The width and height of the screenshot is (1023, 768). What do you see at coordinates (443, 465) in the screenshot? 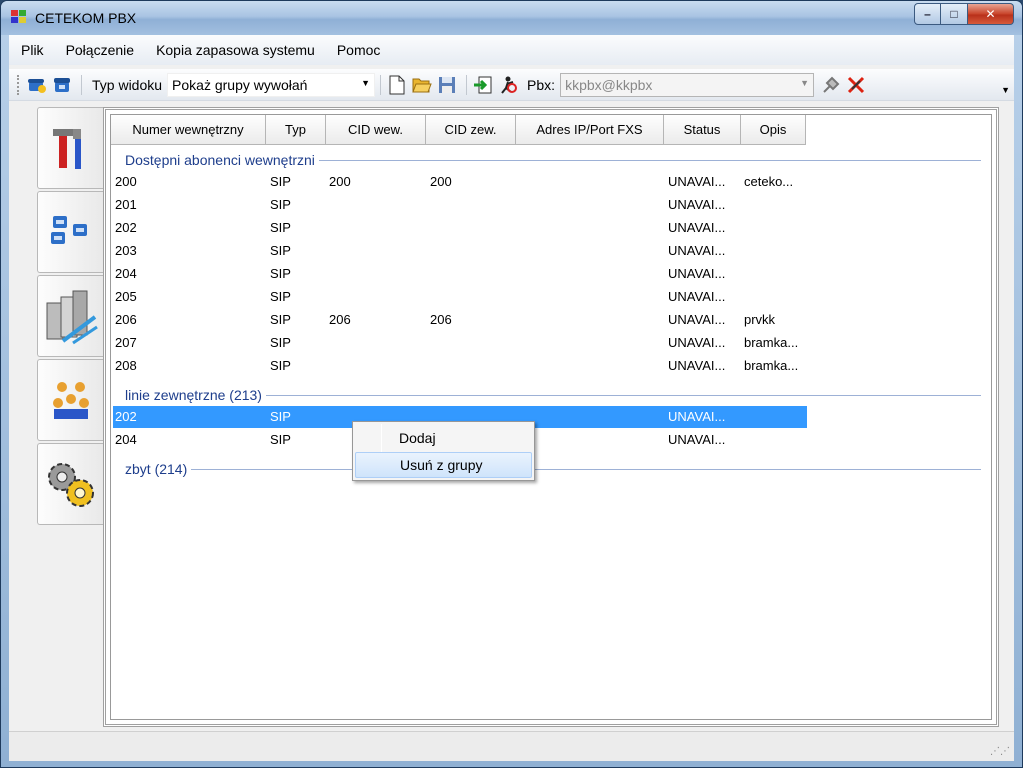
I see `context-menu-usun-z-grupy: Usuń z grupy` at bounding box center [443, 465].